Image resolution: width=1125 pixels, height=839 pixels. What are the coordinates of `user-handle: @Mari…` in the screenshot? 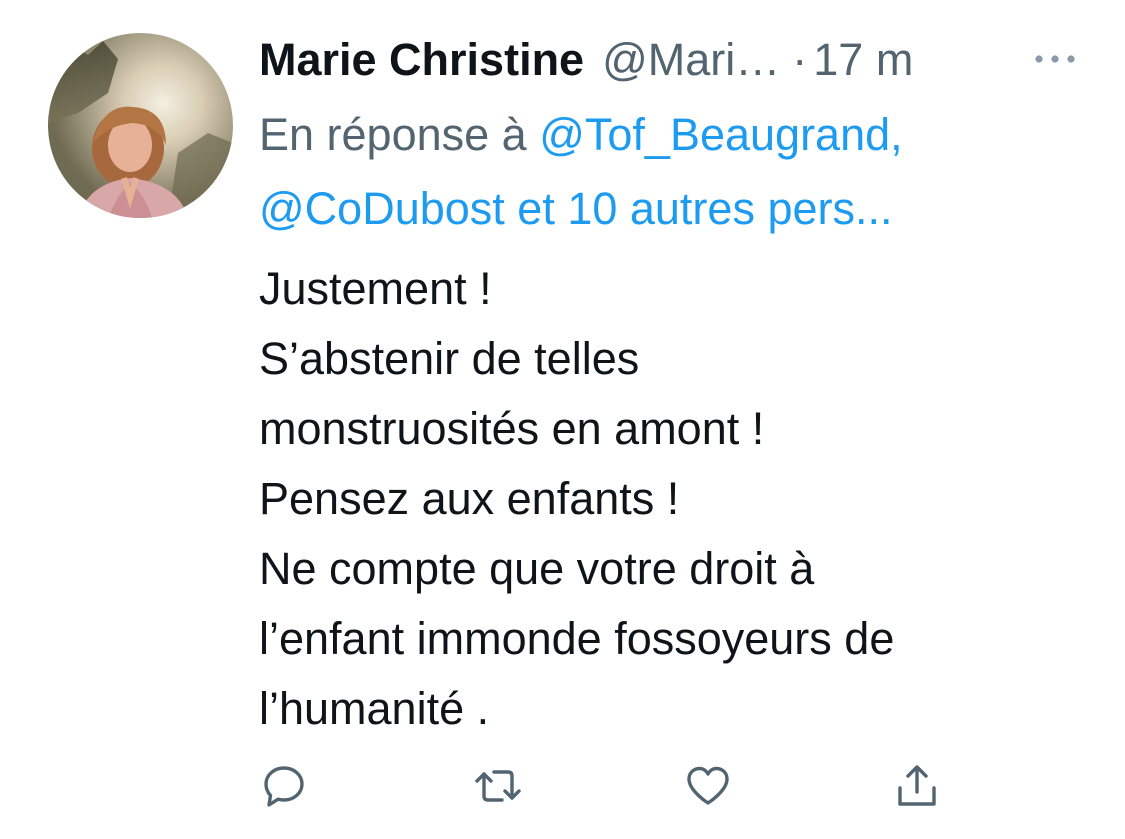 It's located at (691, 60).